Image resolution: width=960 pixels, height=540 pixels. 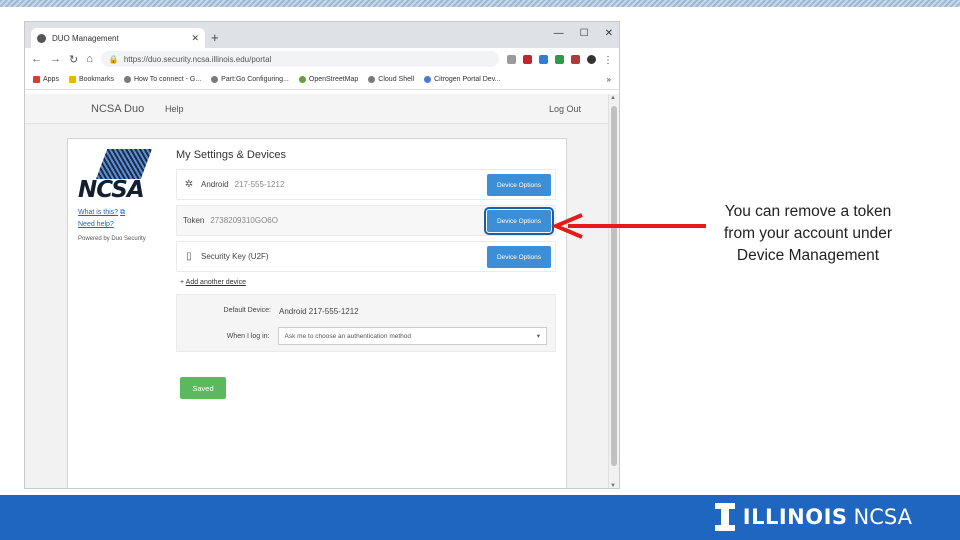 What do you see at coordinates (882, 517) in the screenshot?
I see `logo-ncsa-text: NCSA` at bounding box center [882, 517].